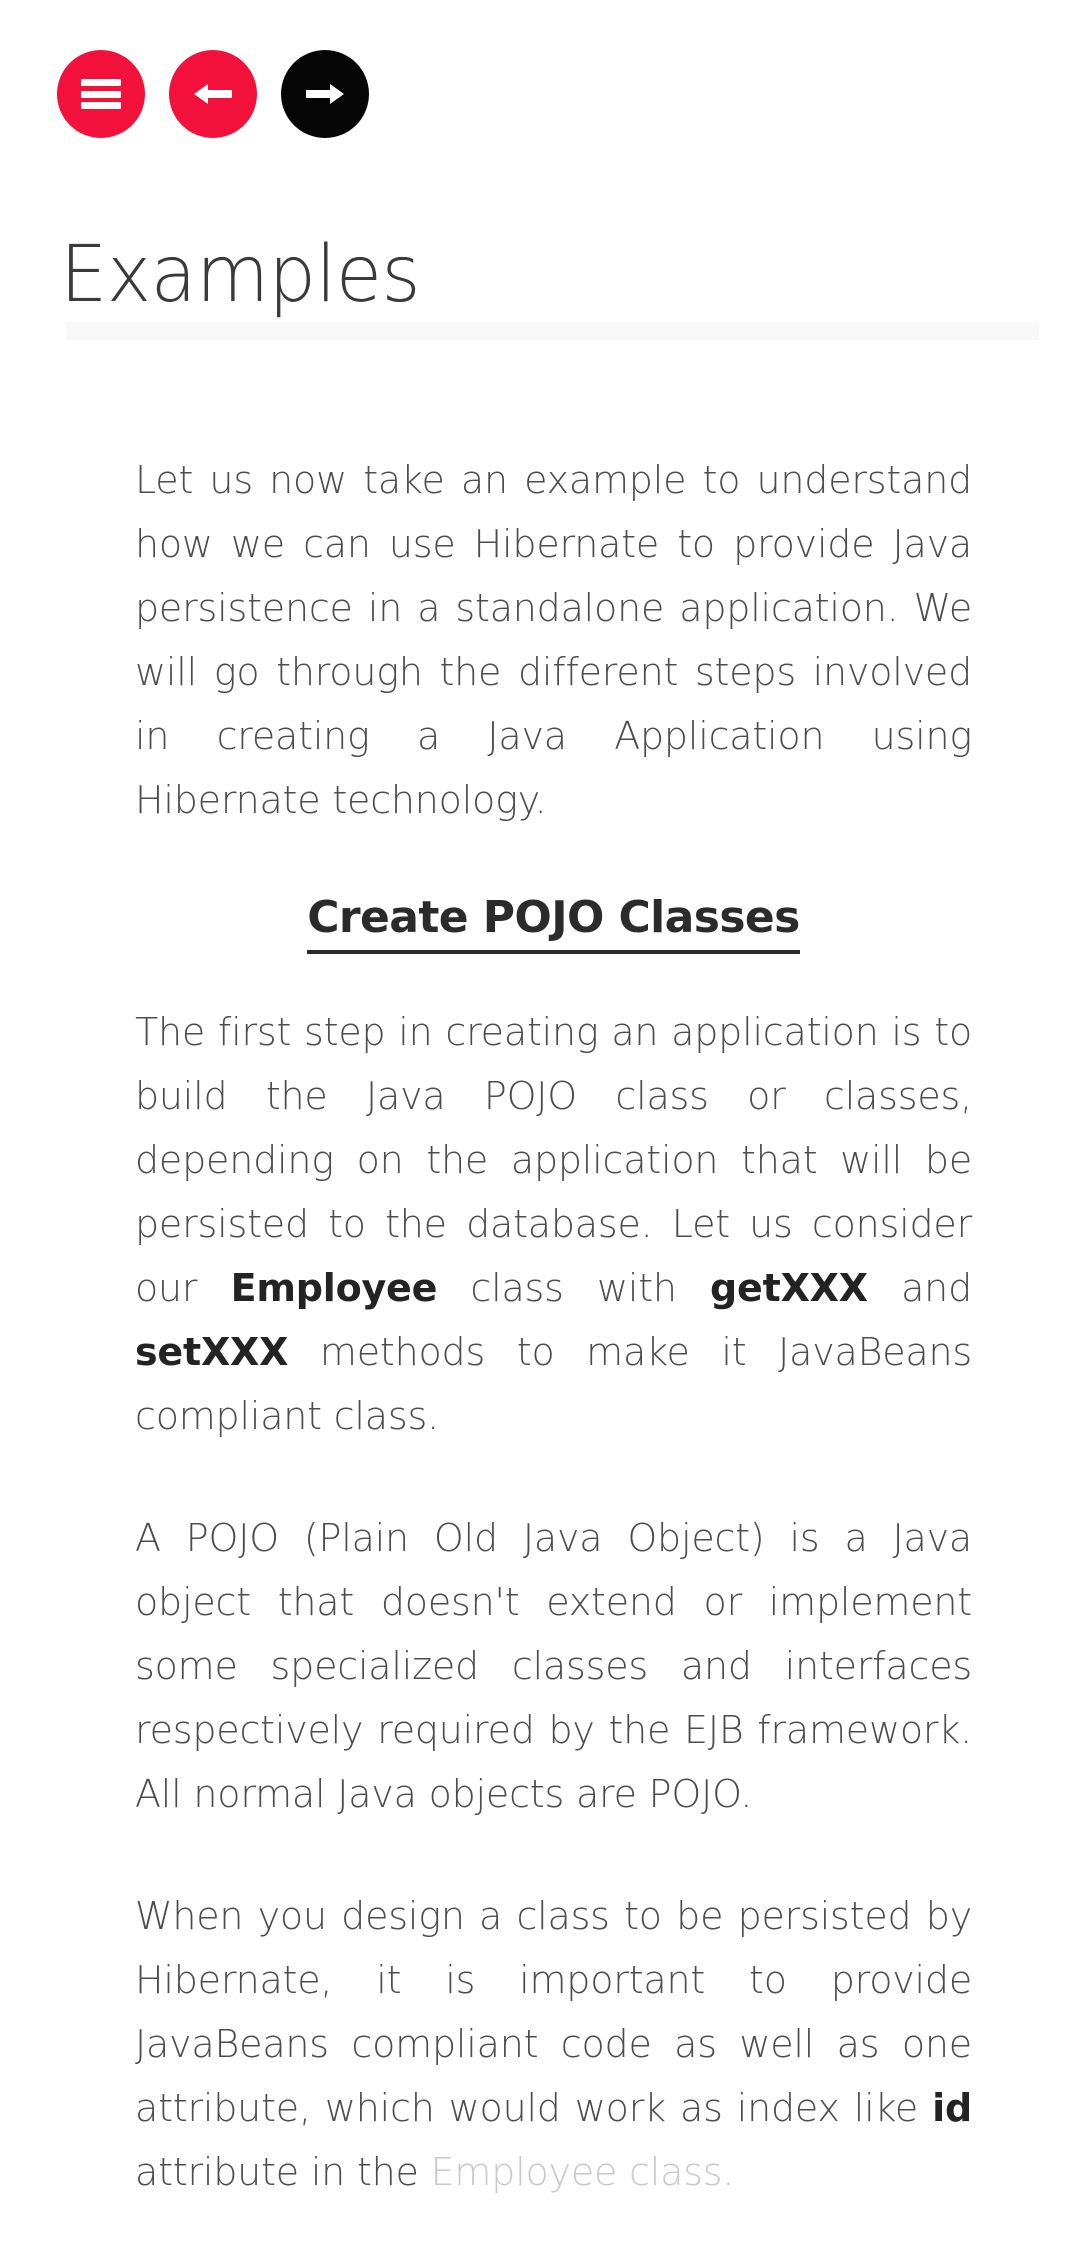 This screenshot has height=2262, width=1080. I want to click on text-run: and, so click(919, 1288).